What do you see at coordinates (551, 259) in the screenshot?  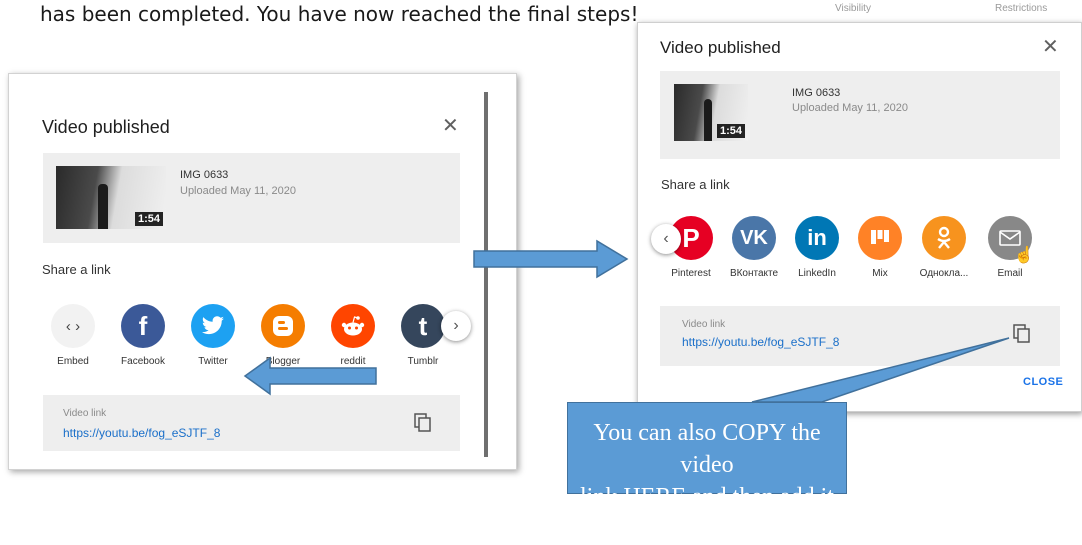 I see `arrow-right-annotation` at bounding box center [551, 259].